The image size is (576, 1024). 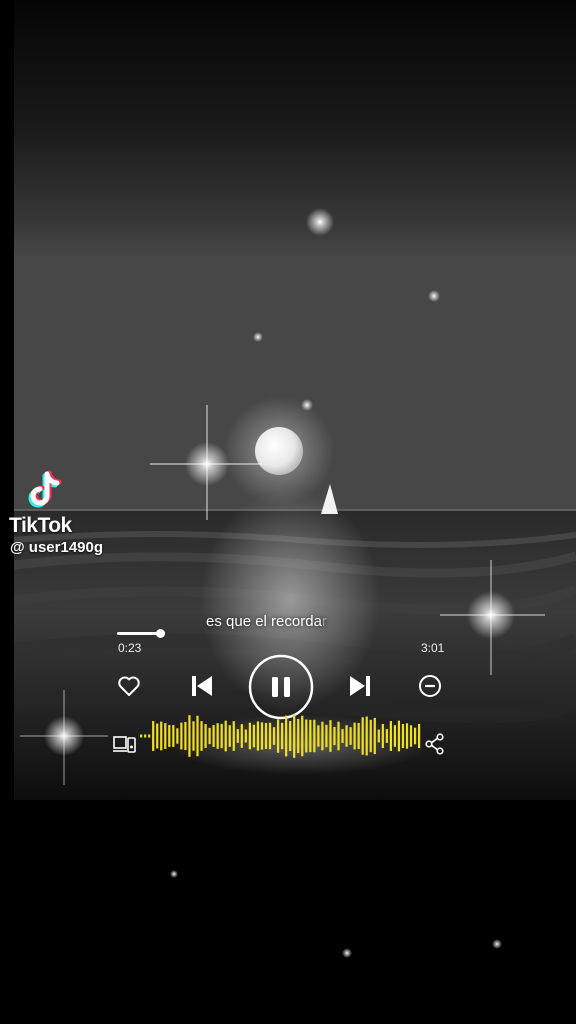 I want to click on heart-icon, so click(x=129, y=686).